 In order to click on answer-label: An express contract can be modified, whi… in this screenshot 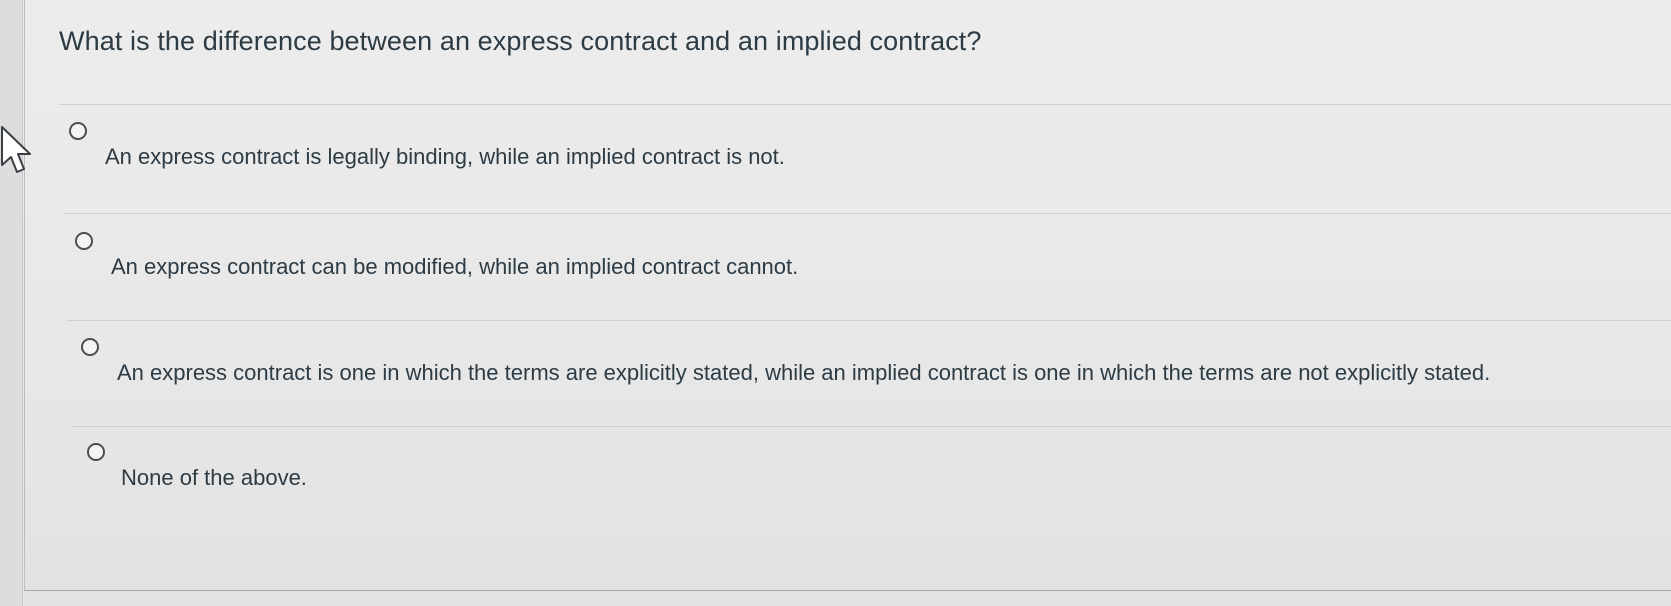, I will do `click(455, 266)`.